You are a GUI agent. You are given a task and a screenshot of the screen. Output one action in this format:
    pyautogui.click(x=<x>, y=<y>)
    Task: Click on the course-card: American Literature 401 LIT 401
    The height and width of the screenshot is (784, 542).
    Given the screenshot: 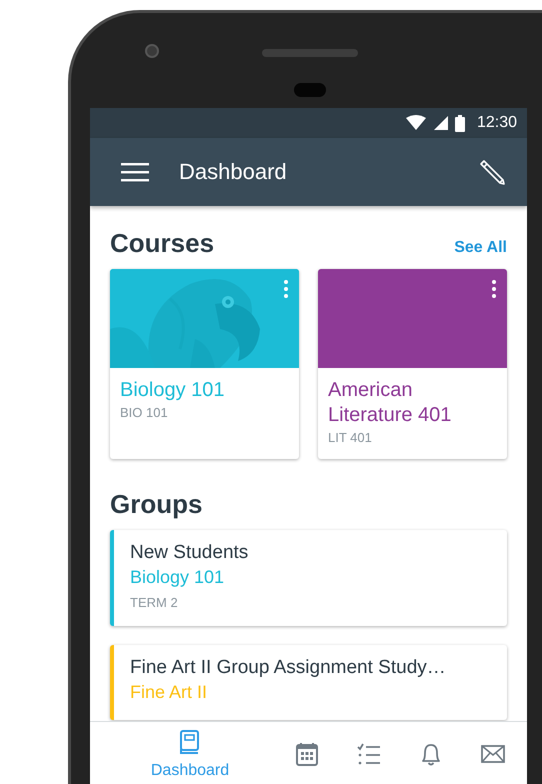 What is the action you would take?
    pyautogui.click(x=412, y=364)
    